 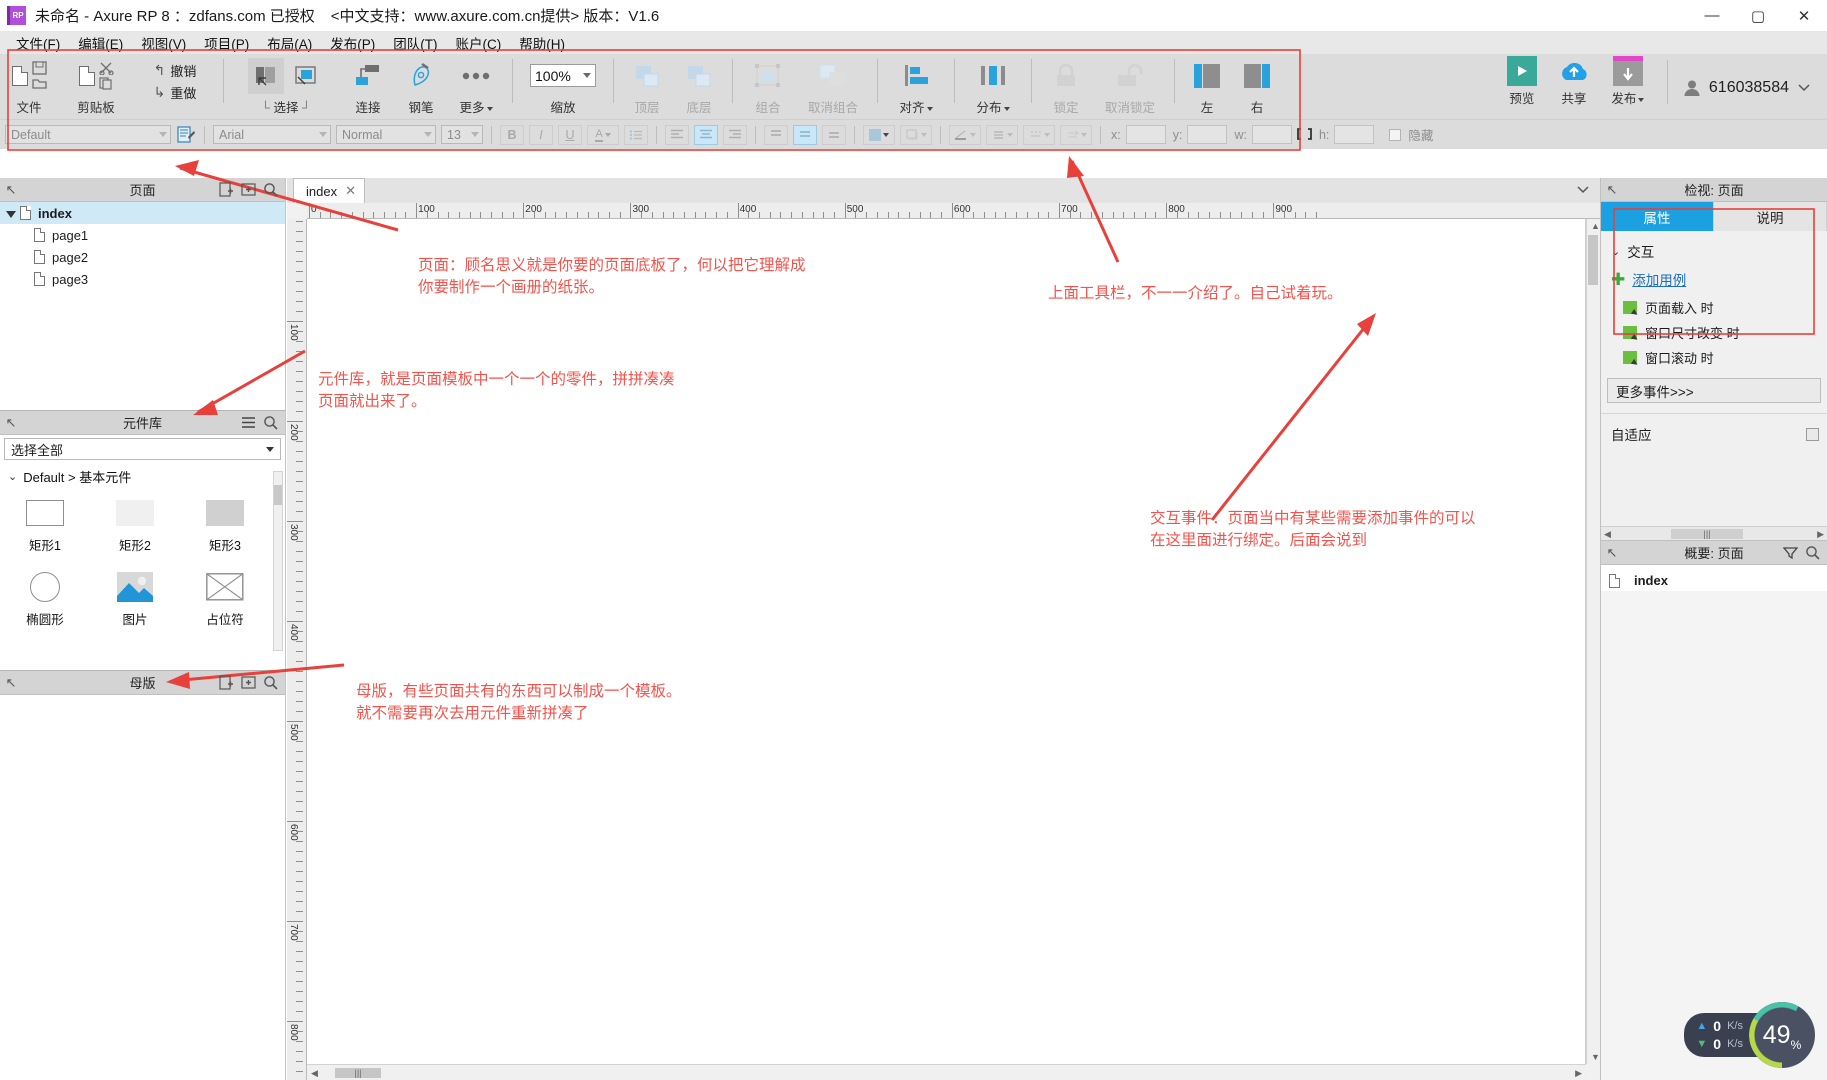 I want to click on undo-button: ↰ 撤销, so click(x=175, y=70).